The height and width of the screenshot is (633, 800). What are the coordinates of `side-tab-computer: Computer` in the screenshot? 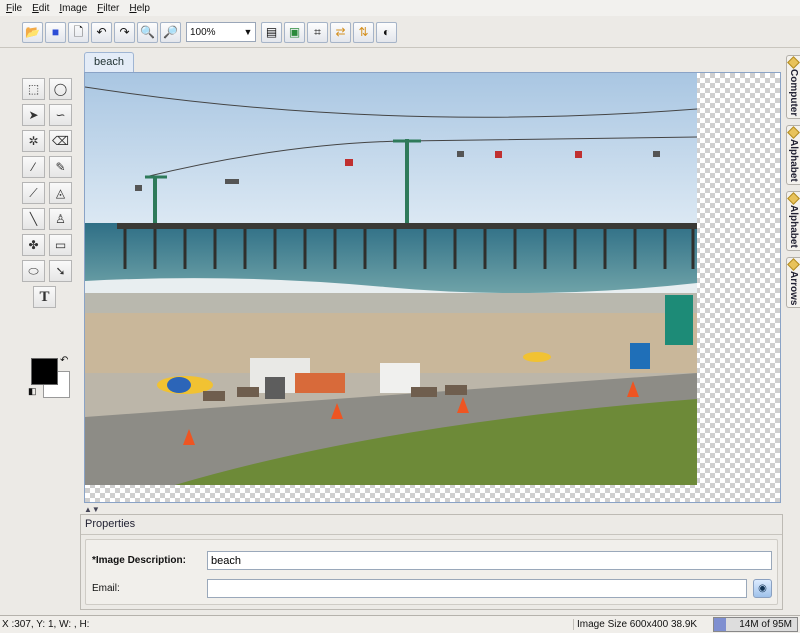 It's located at (793, 87).